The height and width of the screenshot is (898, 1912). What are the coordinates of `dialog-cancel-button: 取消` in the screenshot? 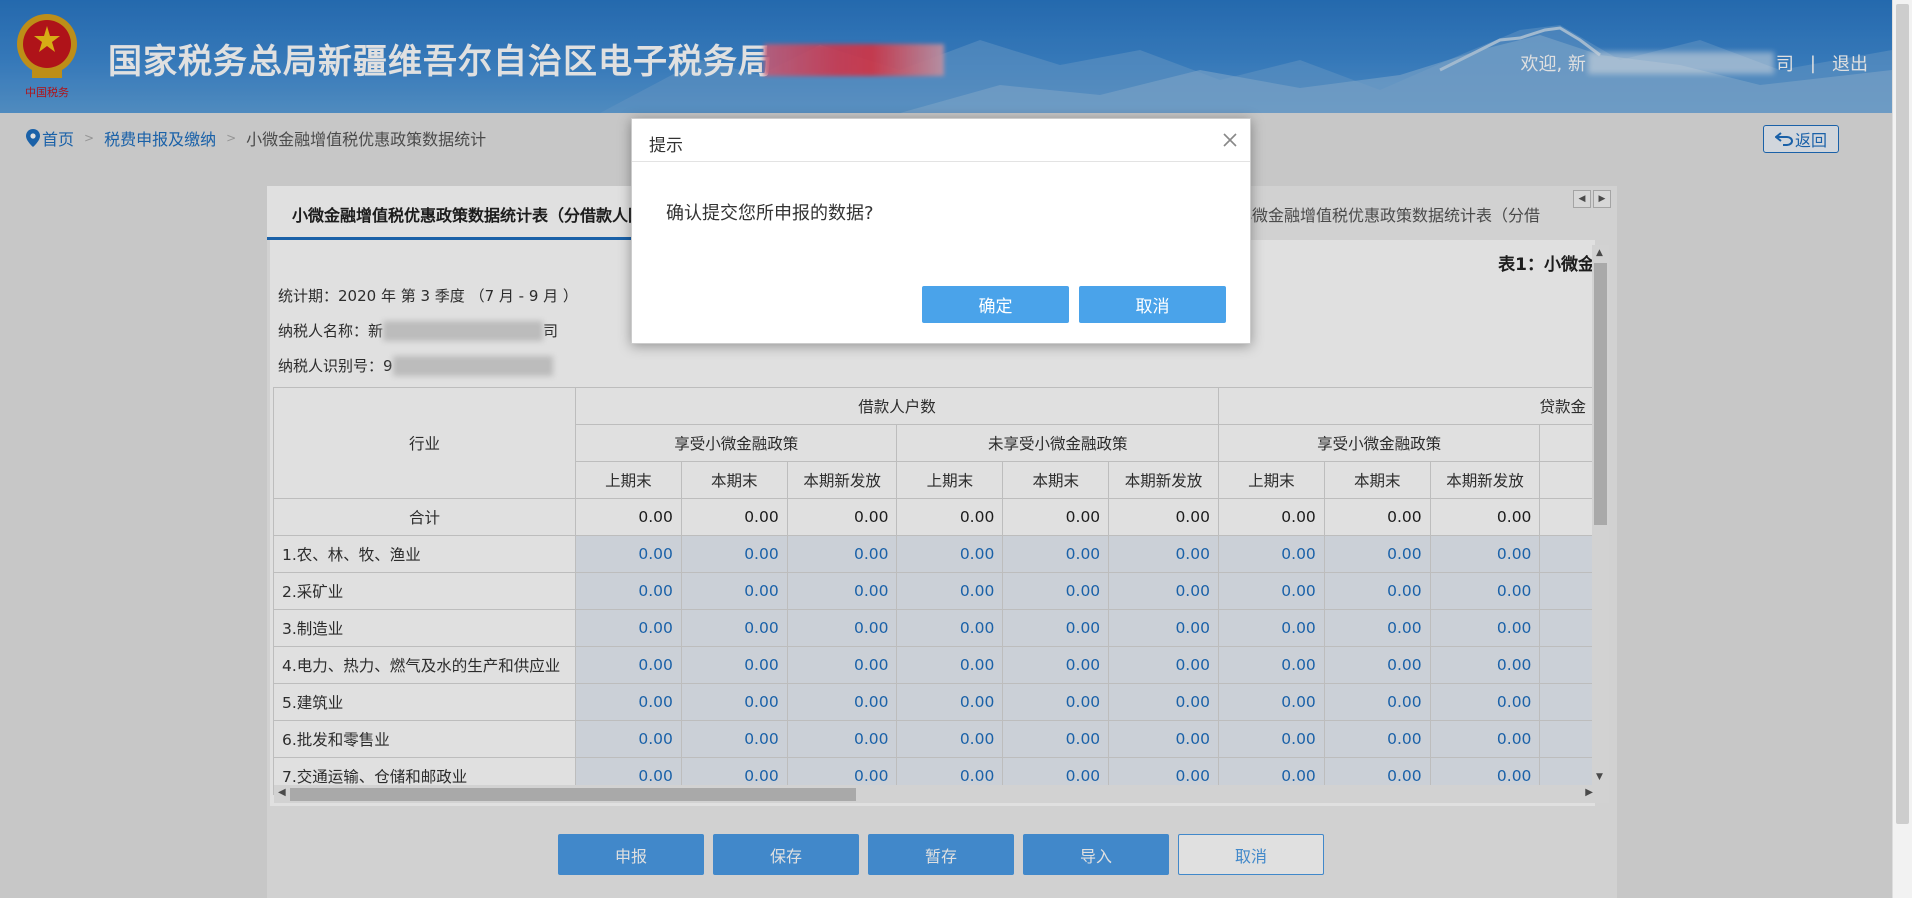 It's located at (1152, 304).